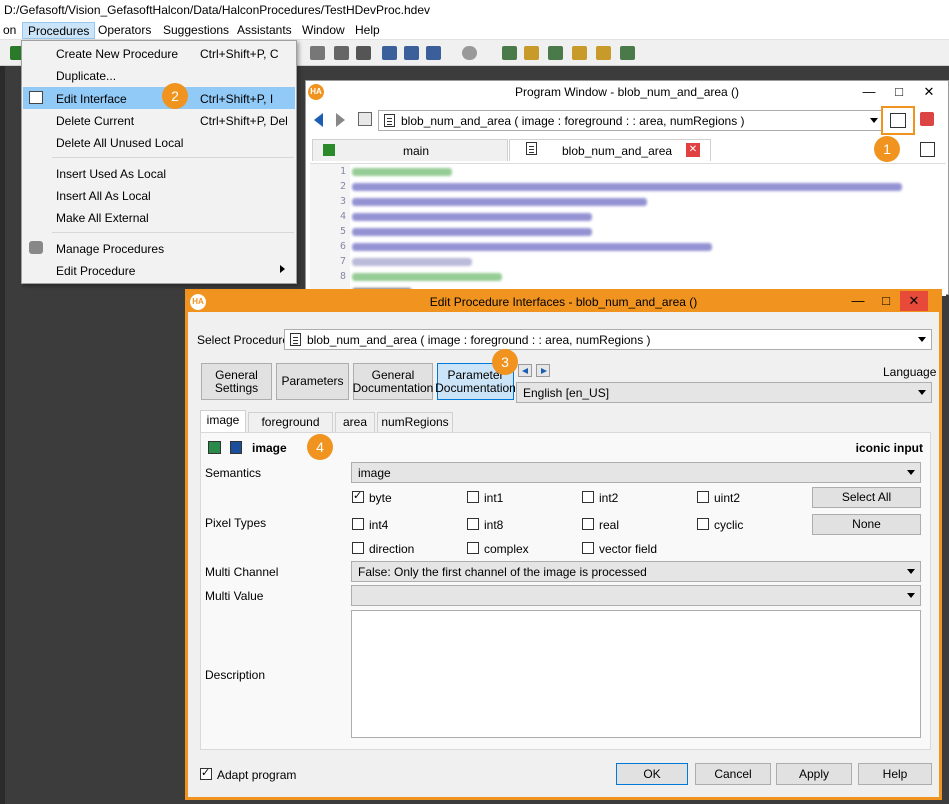 Image resolution: width=949 pixels, height=804 pixels. Describe the element at coordinates (317, 53) in the screenshot. I see `step-icon` at that location.